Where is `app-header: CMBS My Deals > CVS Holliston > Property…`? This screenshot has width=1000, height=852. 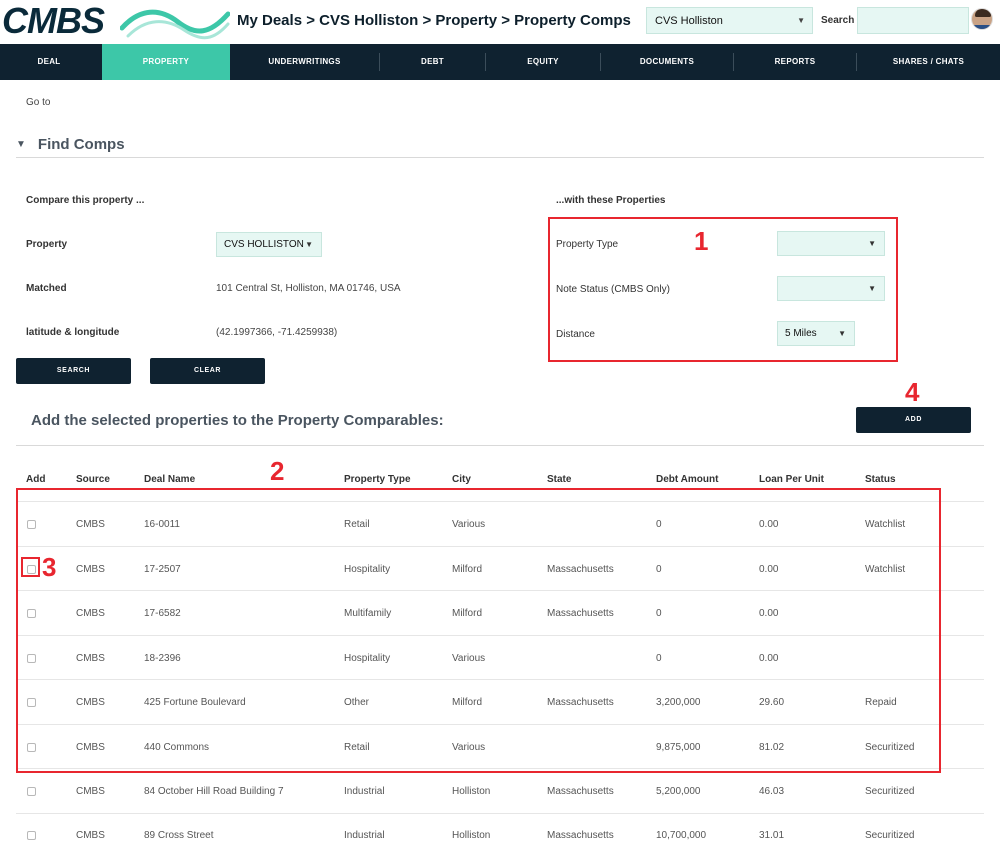 app-header: CMBS My Deals > CVS Holliston > Property… is located at coordinates (500, 22).